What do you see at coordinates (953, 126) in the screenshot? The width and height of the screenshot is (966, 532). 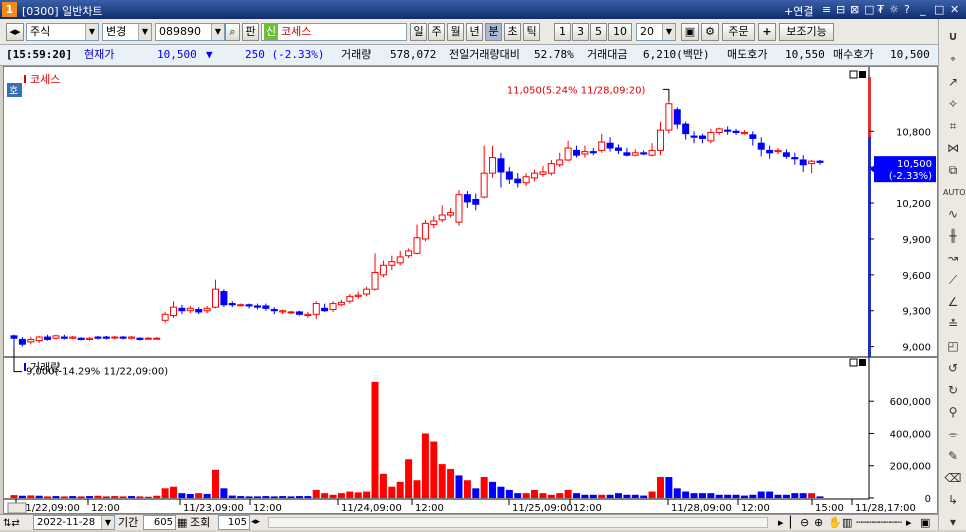 I see `fibo-tool-icon: ⌗` at bounding box center [953, 126].